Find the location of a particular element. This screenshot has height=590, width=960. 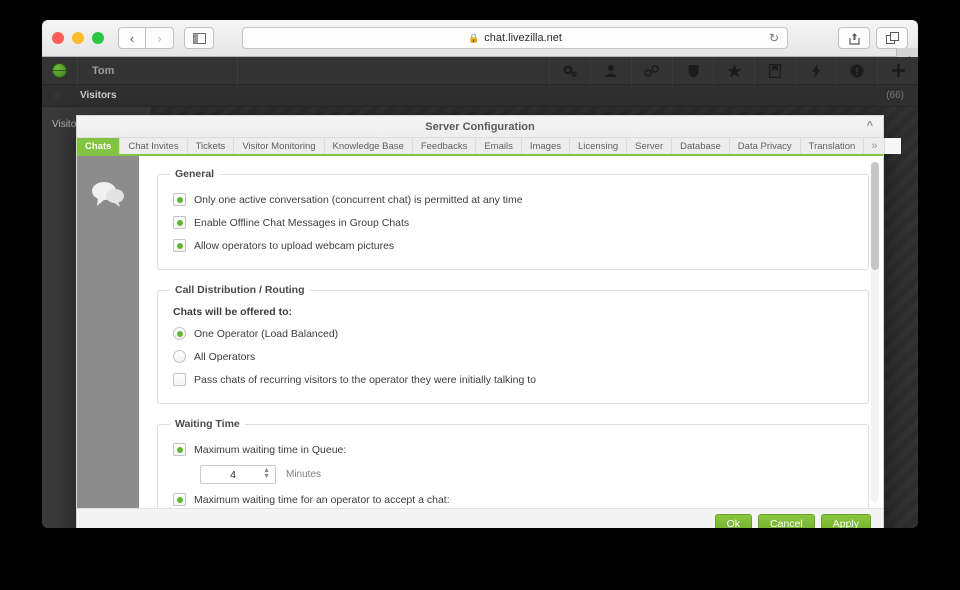

shield-icon is located at coordinates (692, 71).